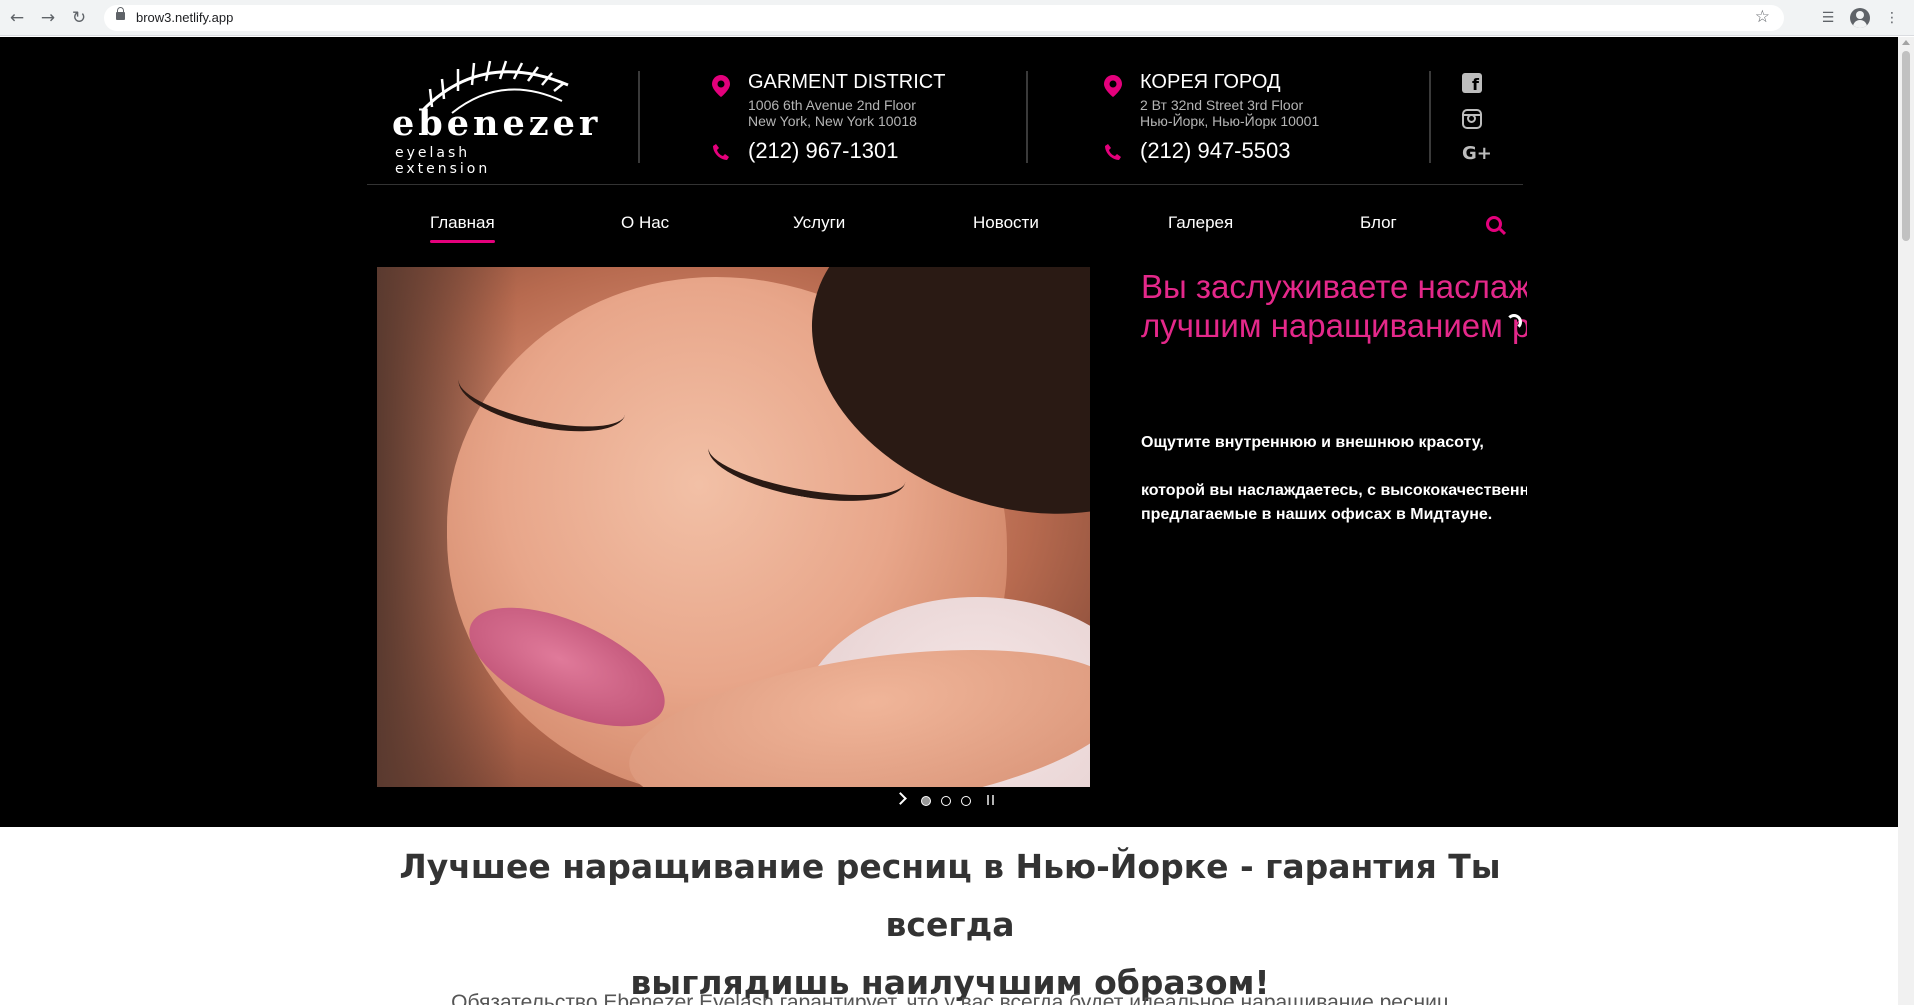  Describe the element at coordinates (1006, 223) in the screenshot. I see `nav-item-news: Новости` at that location.